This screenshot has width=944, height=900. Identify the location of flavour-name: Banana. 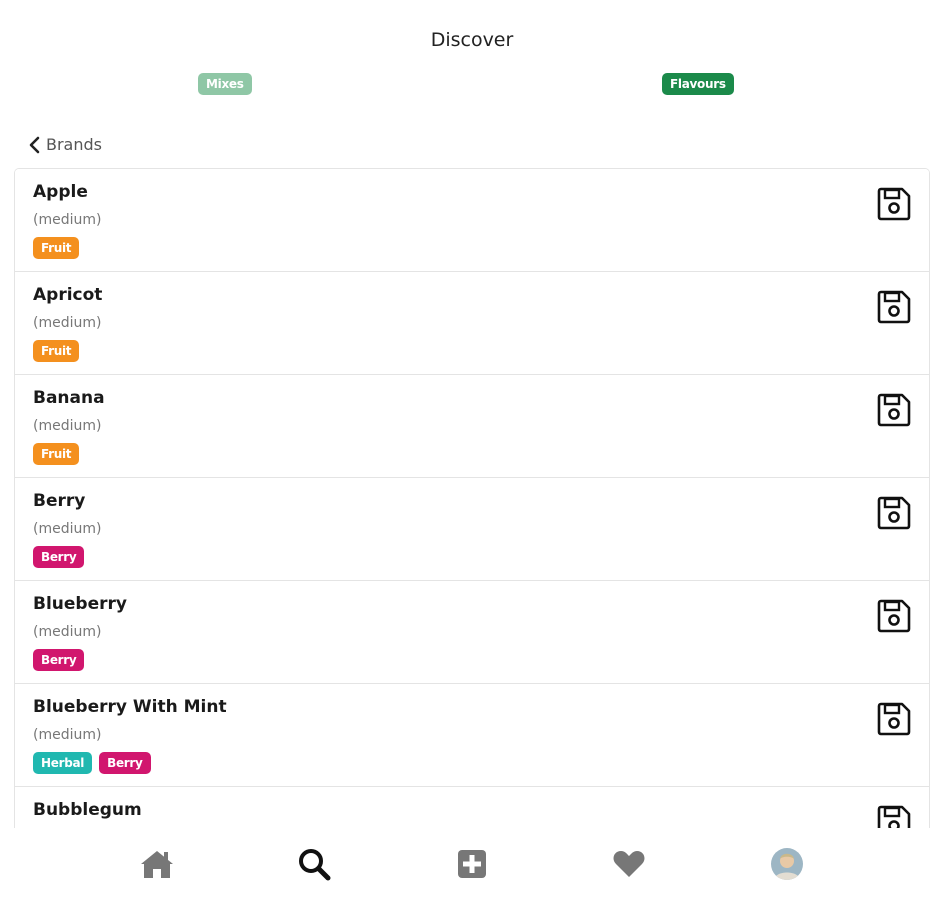
(69, 398).